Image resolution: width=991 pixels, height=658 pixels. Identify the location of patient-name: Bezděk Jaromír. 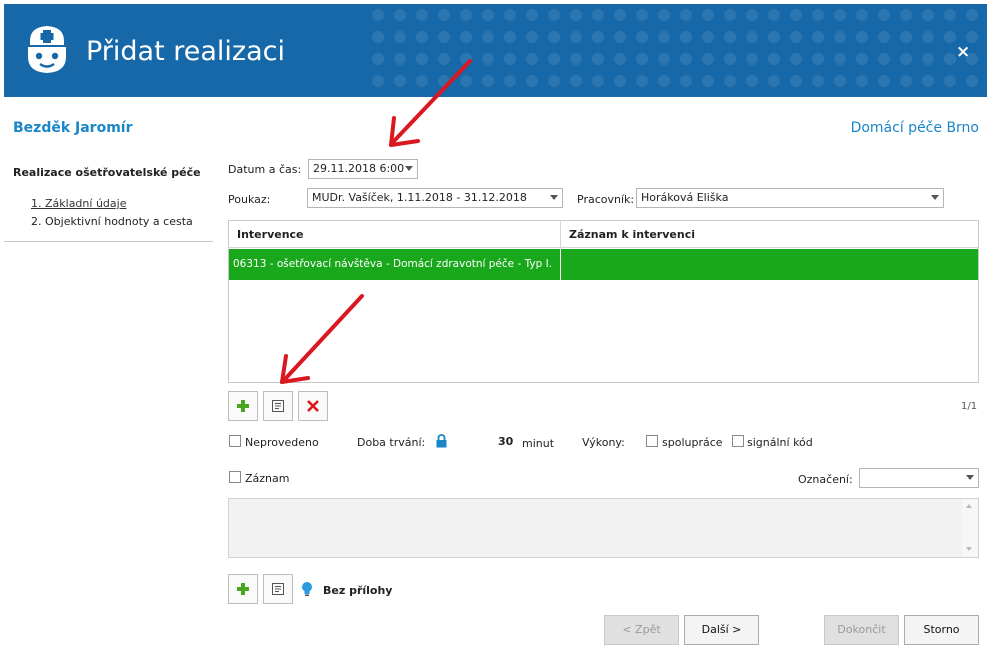
(73, 128).